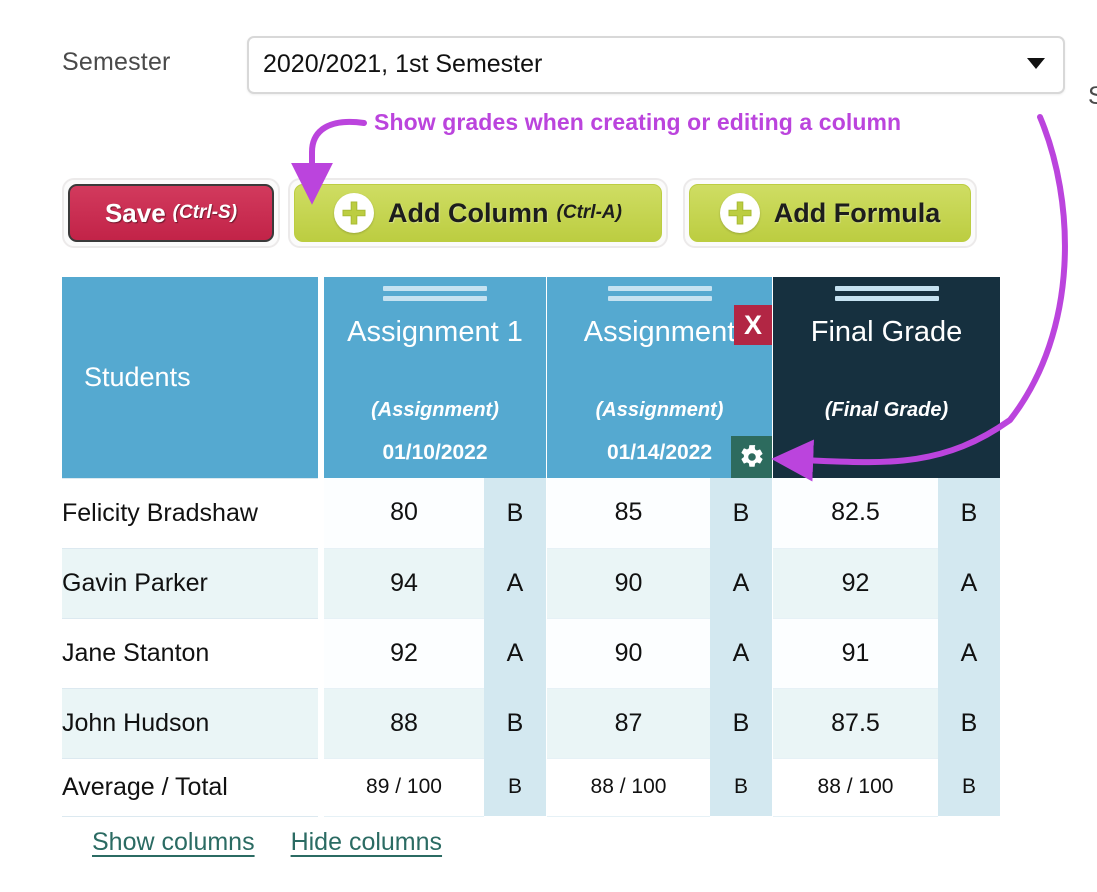  Describe the element at coordinates (886, 410) in the screenshot. I see `column-type: (Final Grade)` at that location.